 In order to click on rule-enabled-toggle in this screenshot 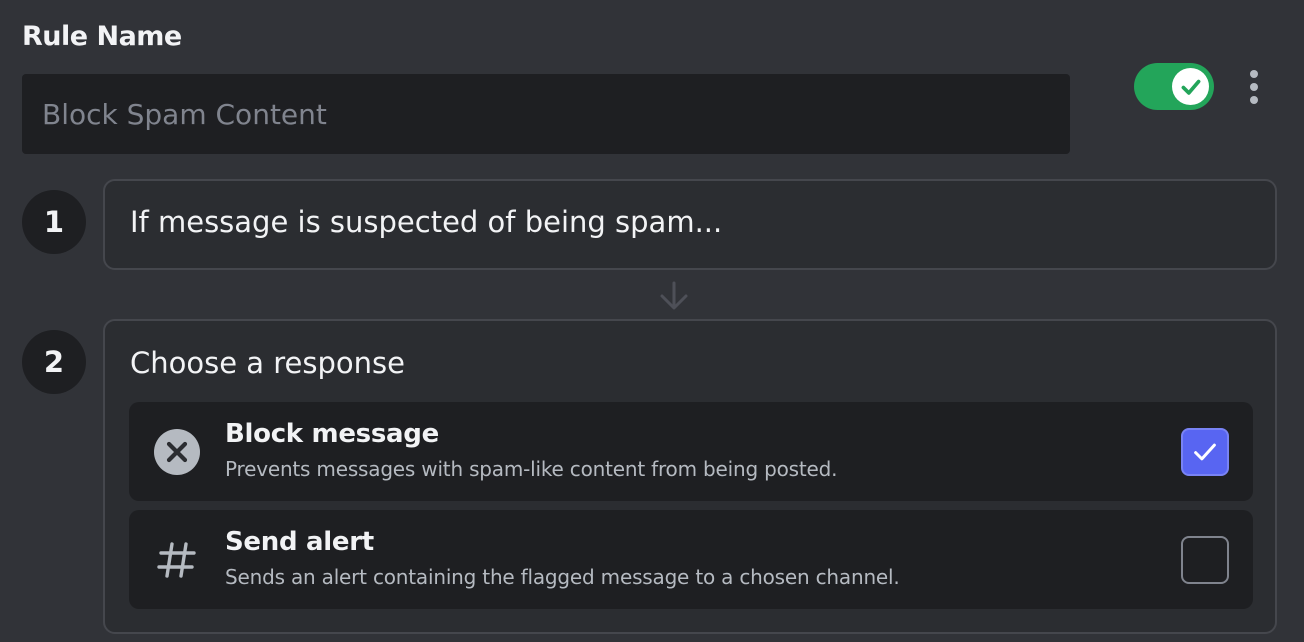, I will do `click(1174, 86)`.